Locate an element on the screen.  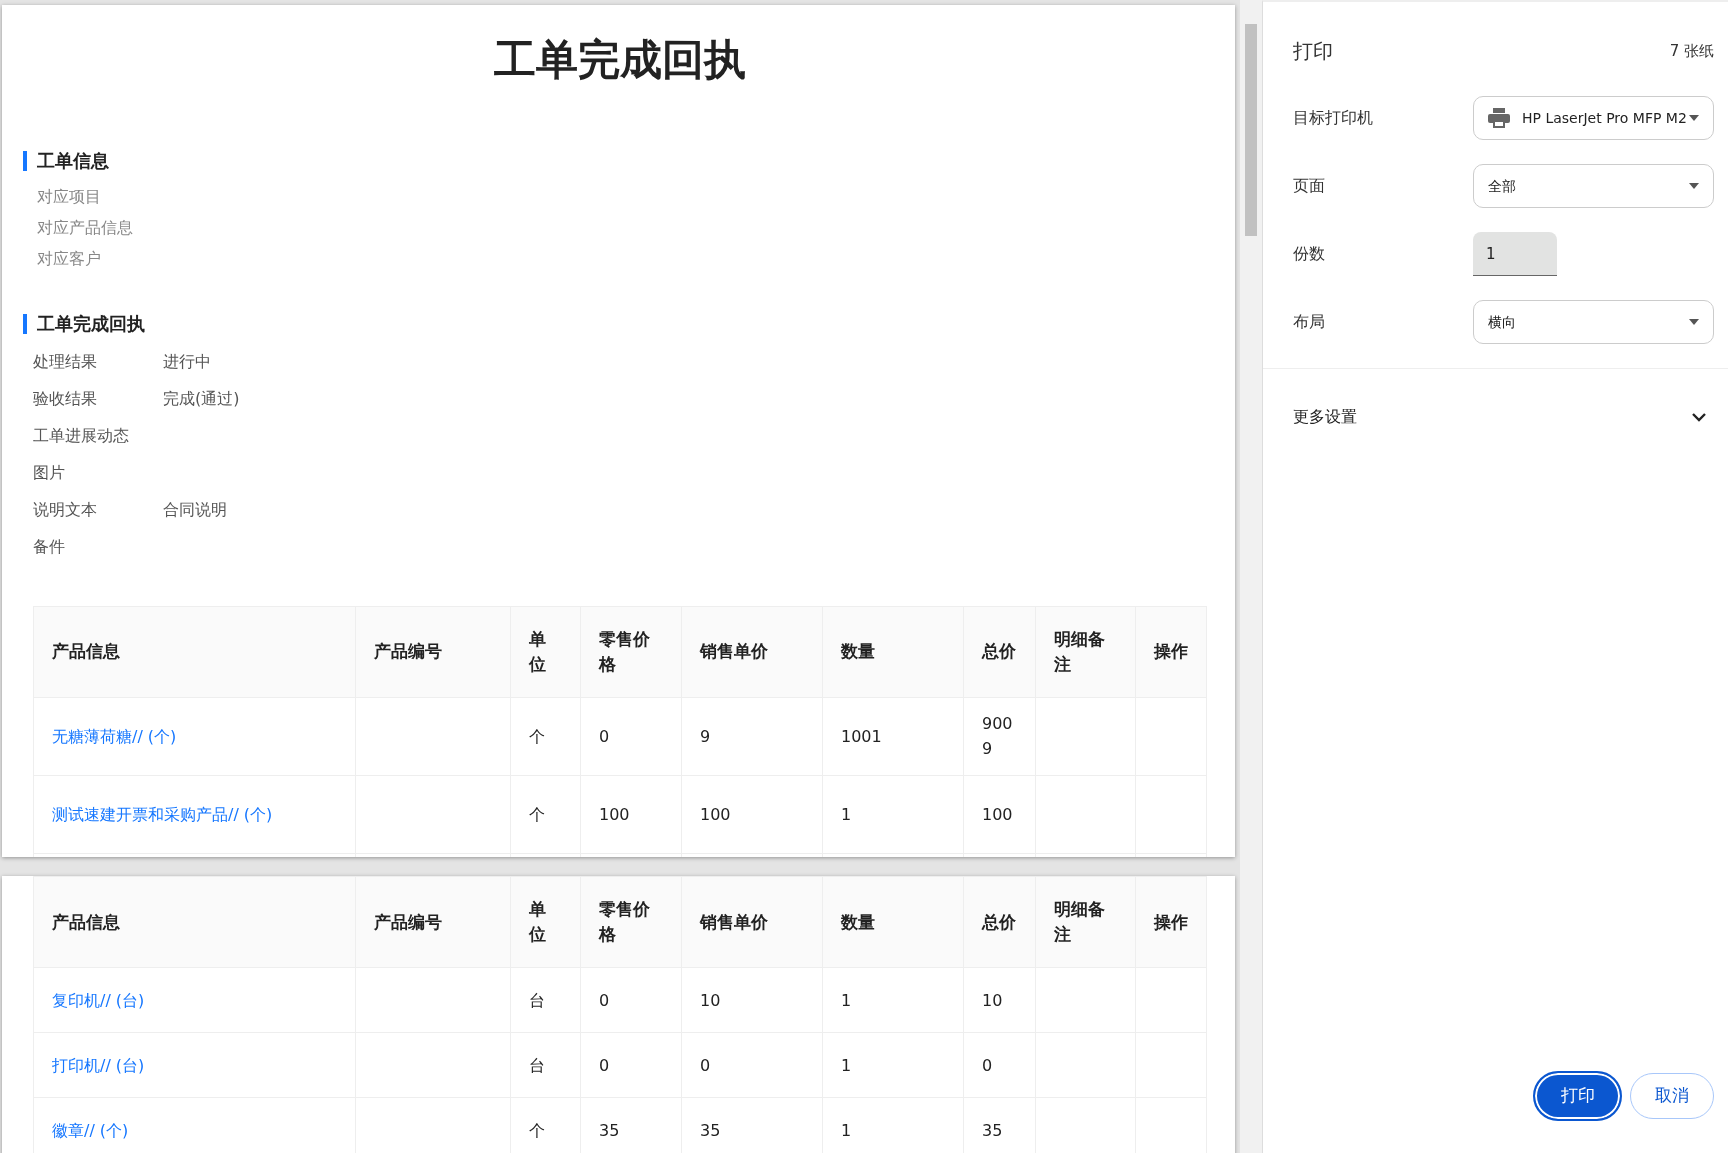
setting-label: 布局 is located at coordinates (1309, 322).